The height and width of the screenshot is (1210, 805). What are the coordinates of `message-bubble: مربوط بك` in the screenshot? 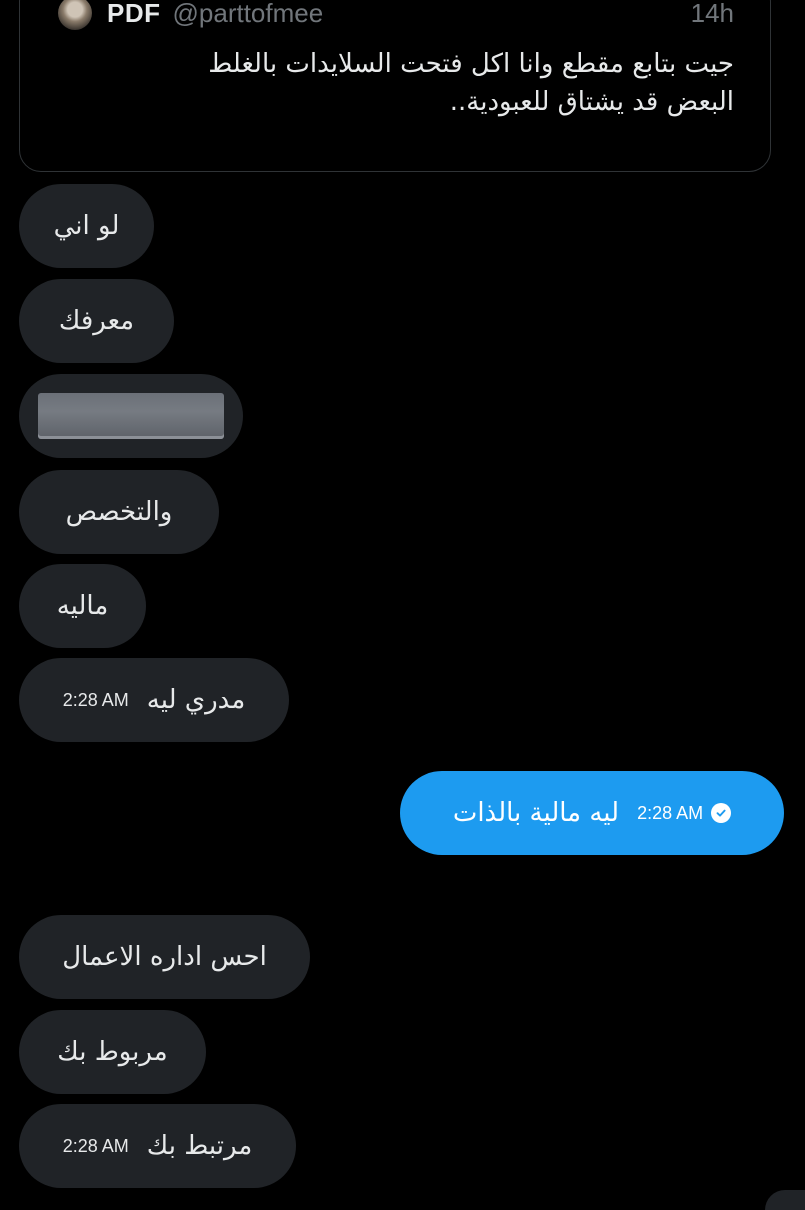 It's located at (112, 1052).